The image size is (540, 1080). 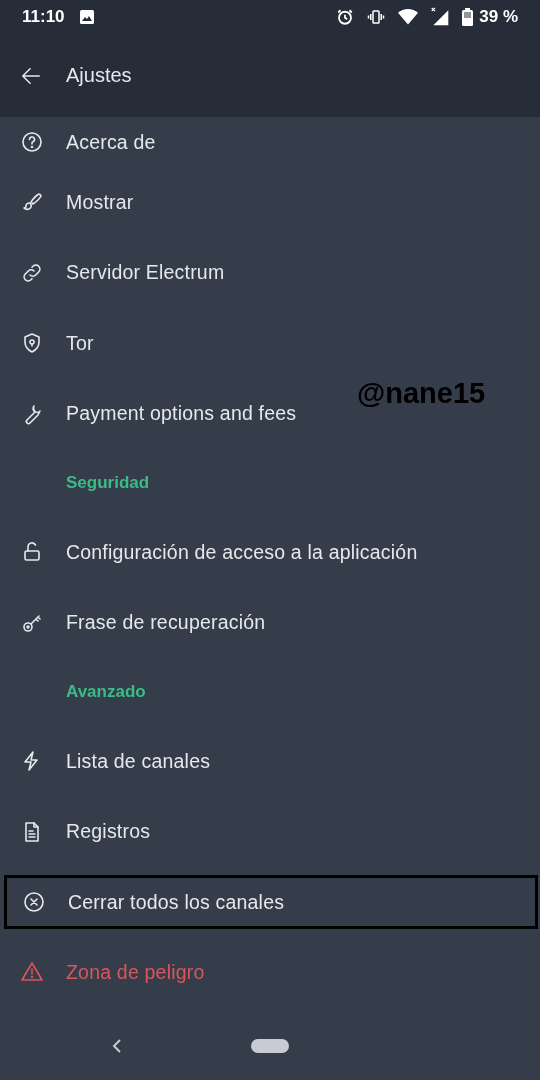 What do you see at coordinates (106, 692) in the screenshot?
I see `section-header: Avanzado` at bounding box center [106, 692].